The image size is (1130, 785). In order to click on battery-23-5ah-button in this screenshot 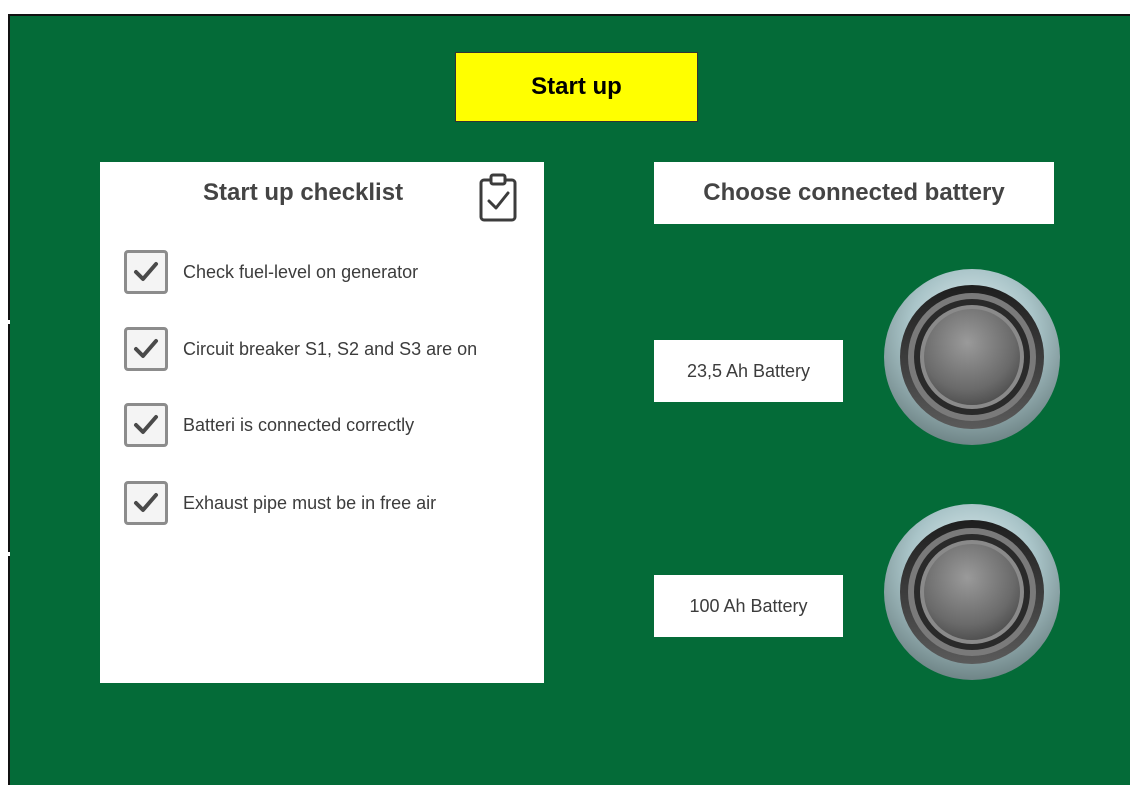, I will do `click(972, 357)`.